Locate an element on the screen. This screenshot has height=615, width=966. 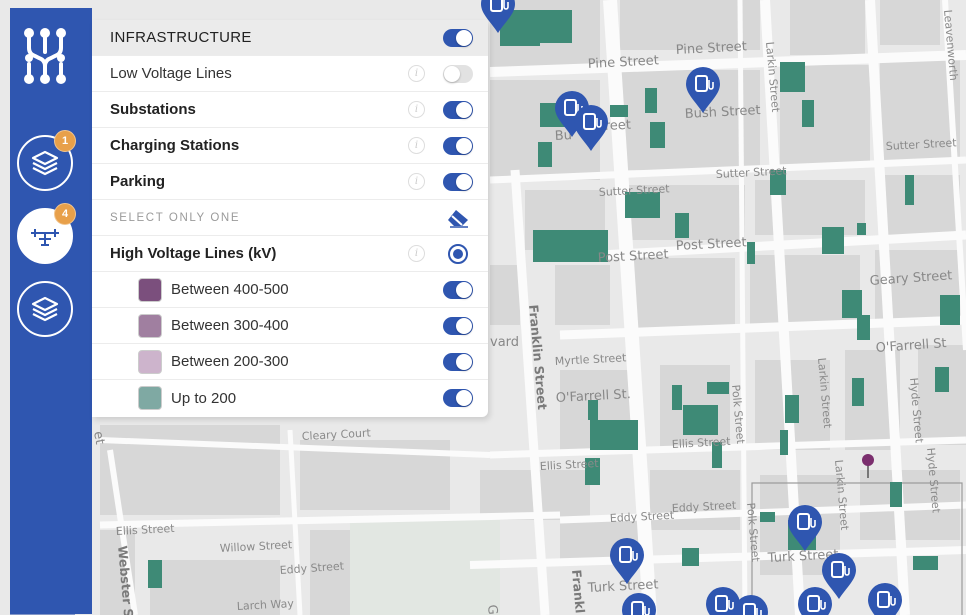
base-layers-button is located at coordinates (45, 309).